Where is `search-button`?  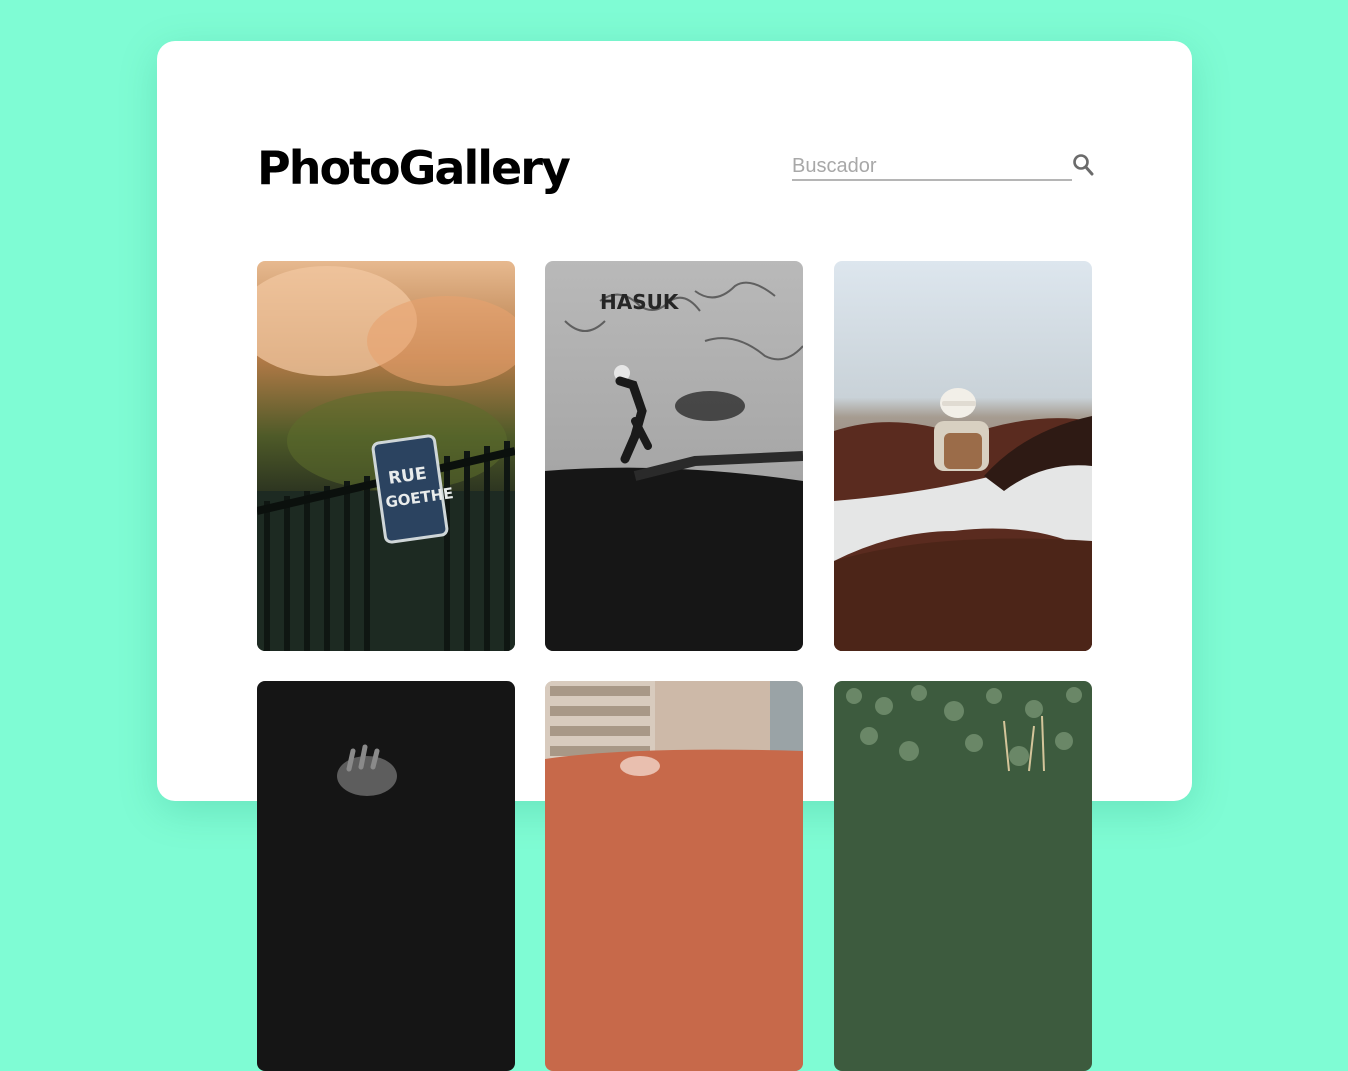 search-button is located at coordinates (1083, 165).